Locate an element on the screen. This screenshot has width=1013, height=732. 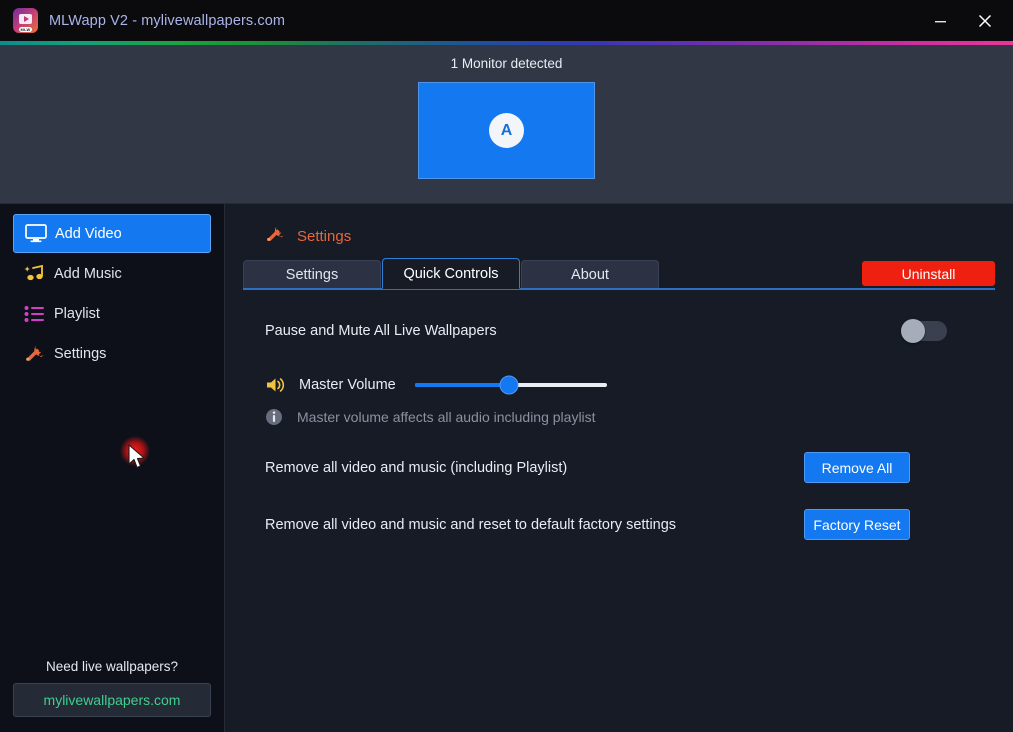
sidebar-item-label: Add Music is located at coordinates (88, 273).